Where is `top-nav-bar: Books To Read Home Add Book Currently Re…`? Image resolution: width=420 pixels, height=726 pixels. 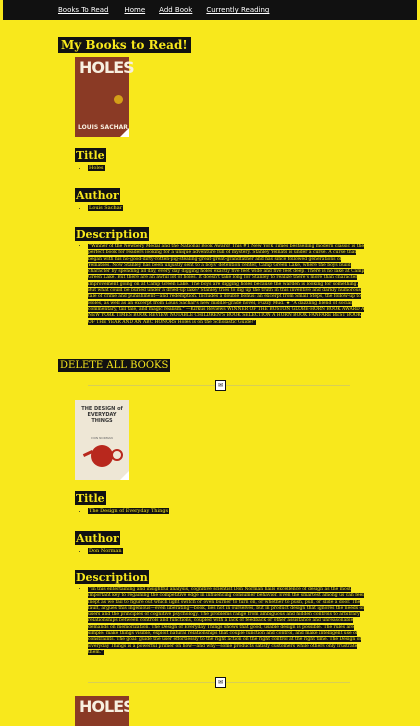
top-nav-bar: Books To Read Home Add Book Currently Re… is located at coordinates (210, 10).